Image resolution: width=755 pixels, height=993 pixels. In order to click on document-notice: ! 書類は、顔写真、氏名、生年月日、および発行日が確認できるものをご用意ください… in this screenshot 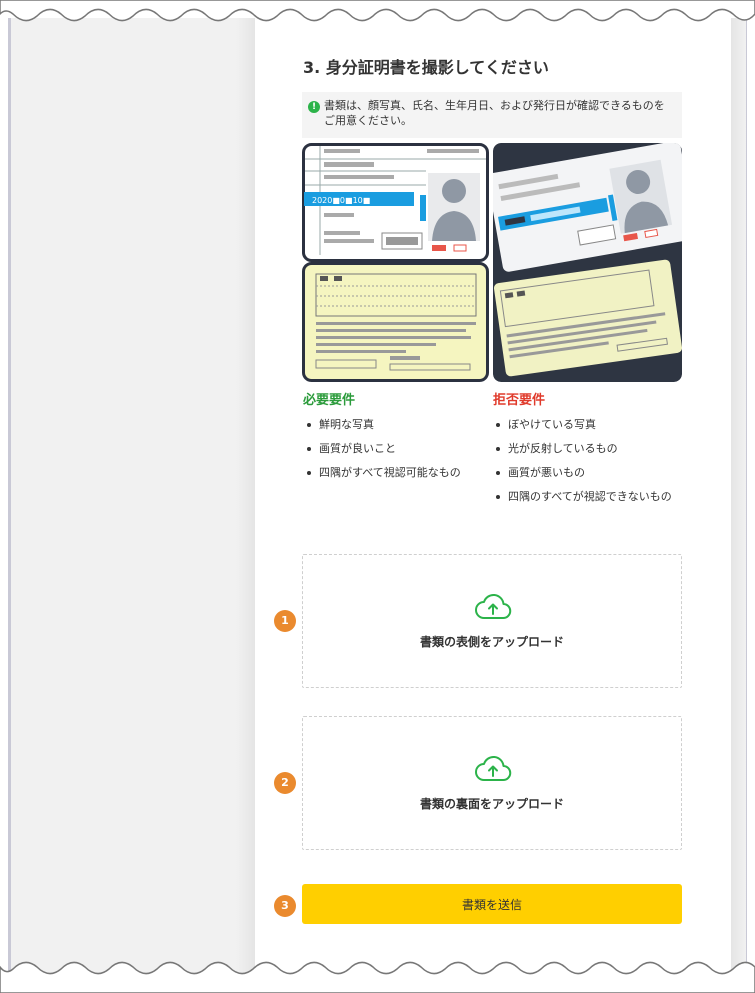, I will do `click(492, 115)`.